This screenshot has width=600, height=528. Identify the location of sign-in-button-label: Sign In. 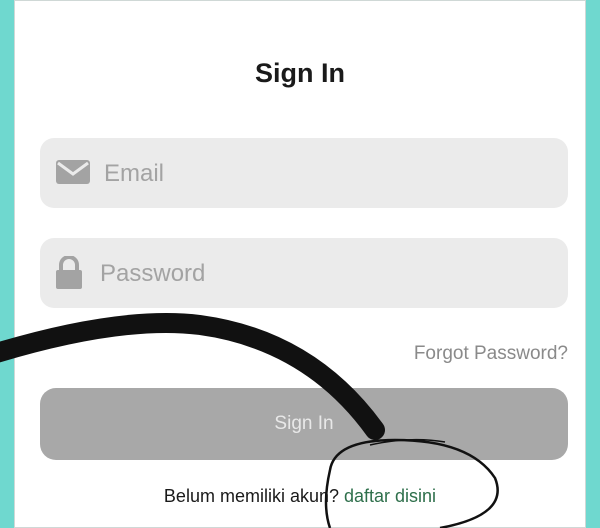
(304, 423).